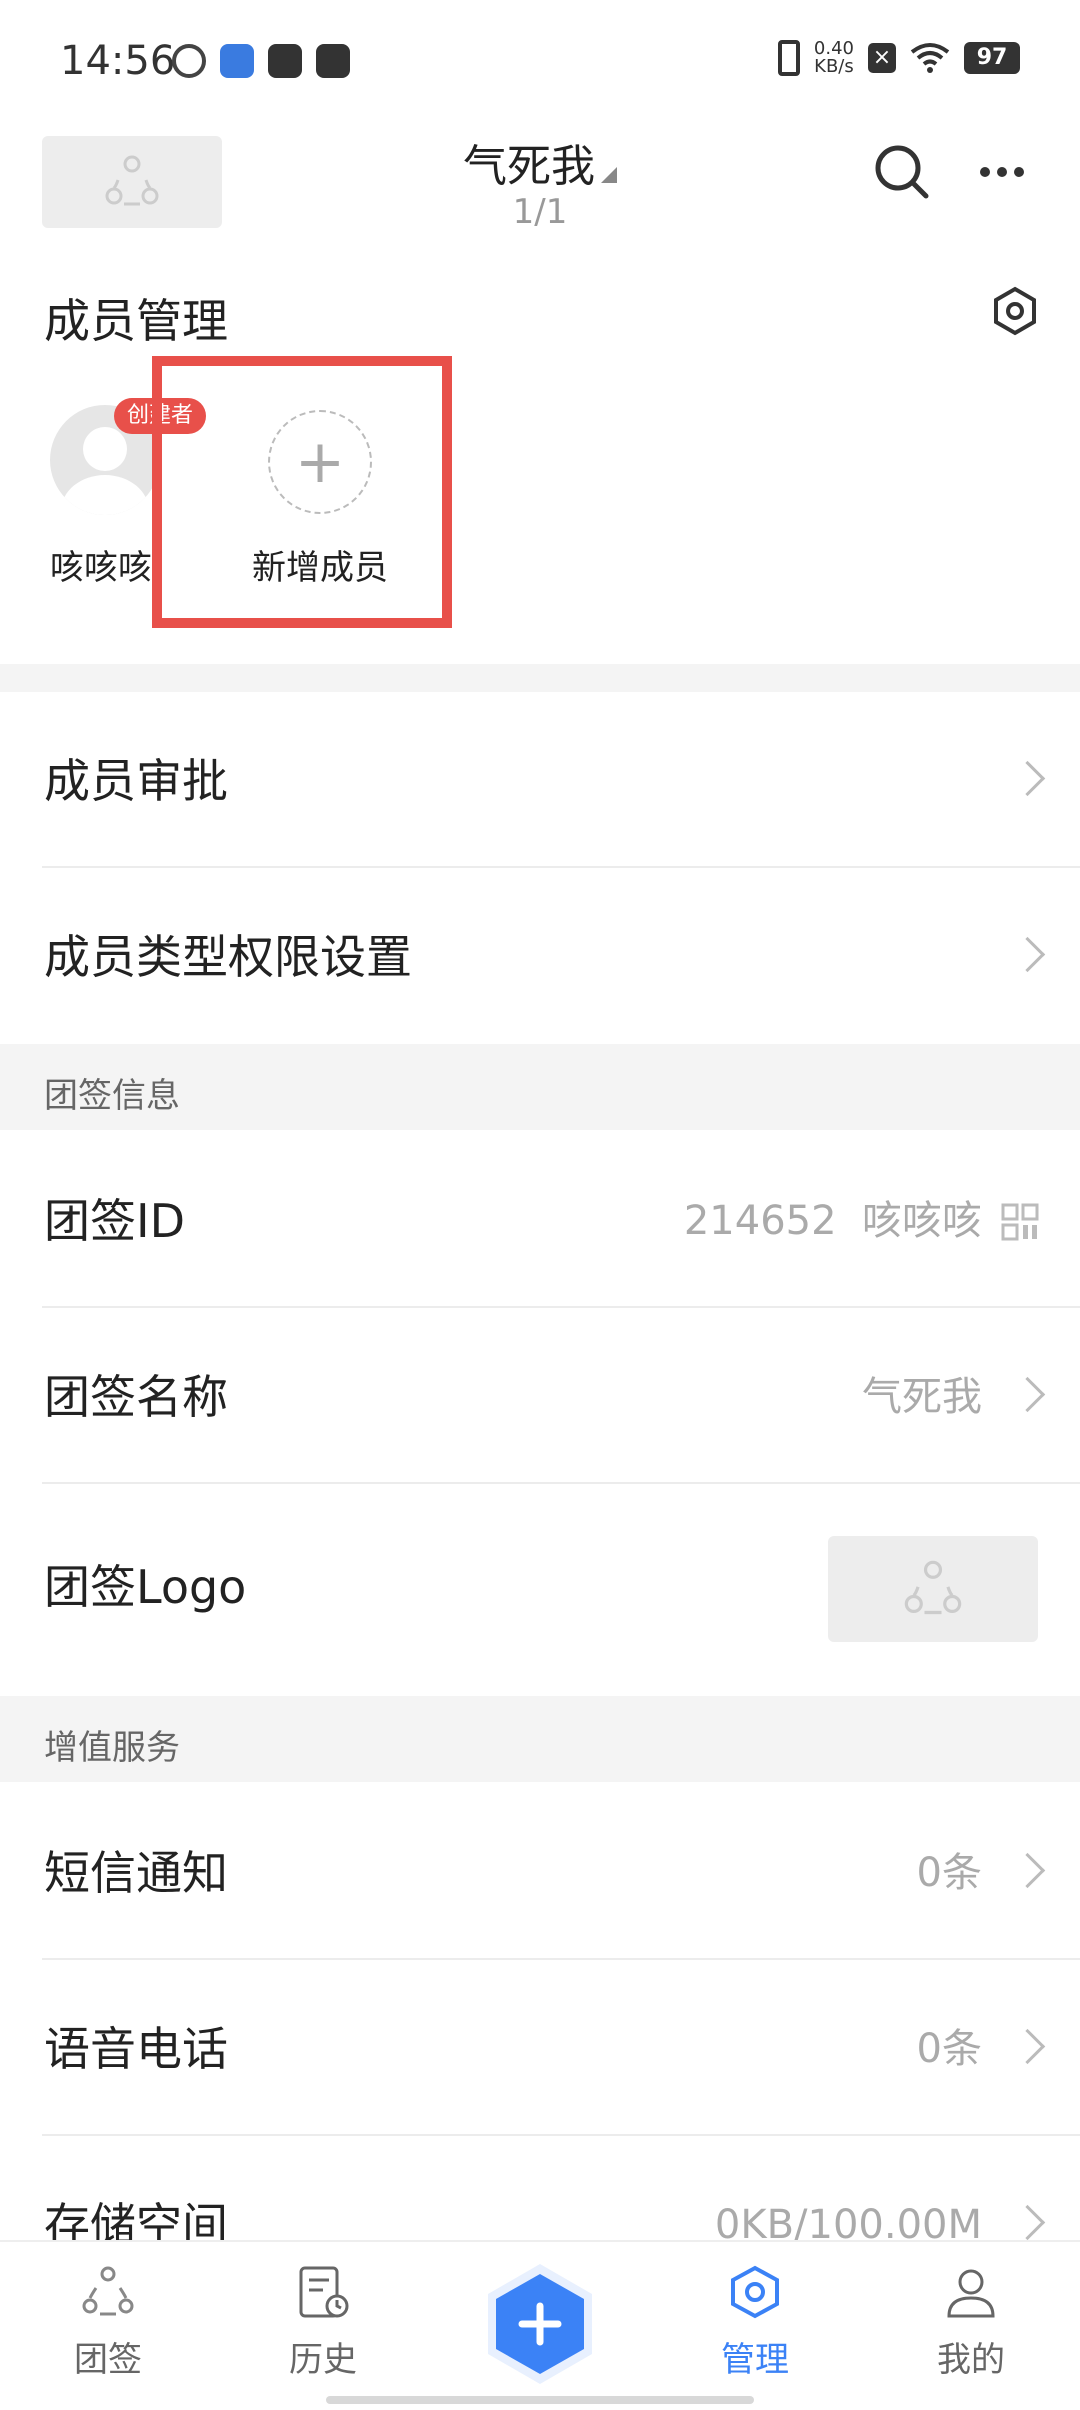  Describe the element at coordinates (540, 957) in the screenshot. I see `member-type-permissions-row: 成员类型权限设置` at that location.